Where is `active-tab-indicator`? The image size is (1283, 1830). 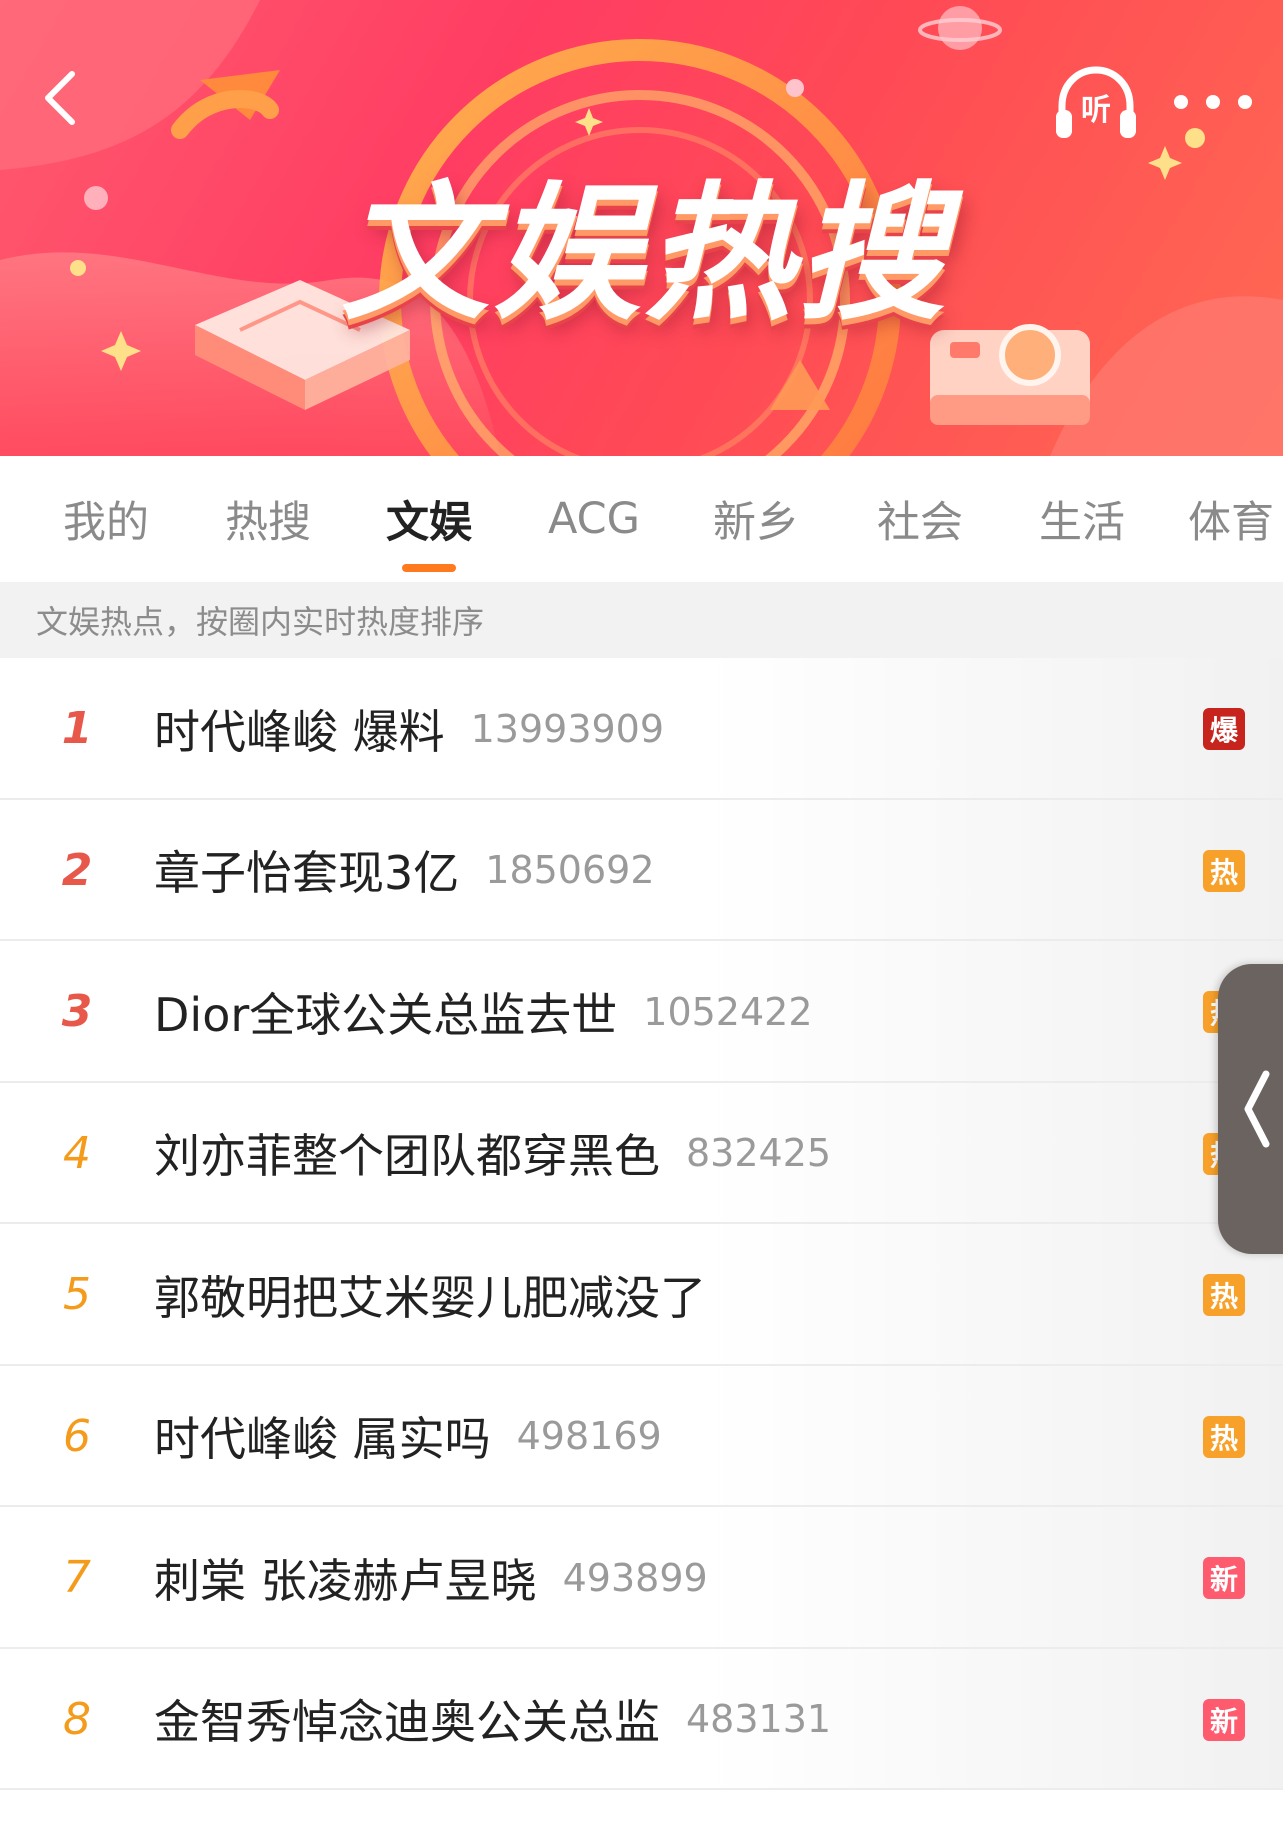 active-tab-indicator is located at coordinates (429, 568).